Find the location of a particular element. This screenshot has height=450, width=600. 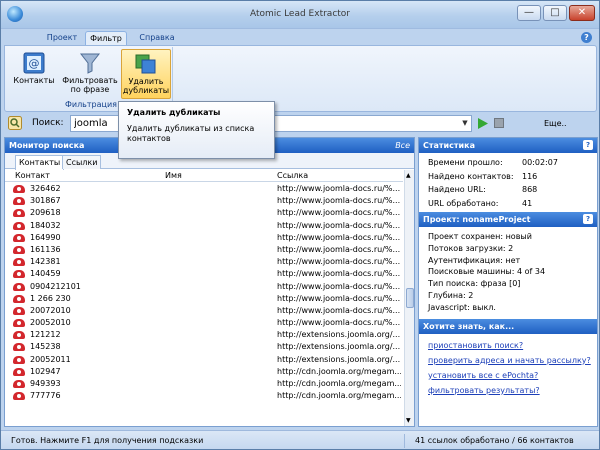

maximize-button: □ is located at coordinates (555, 13).